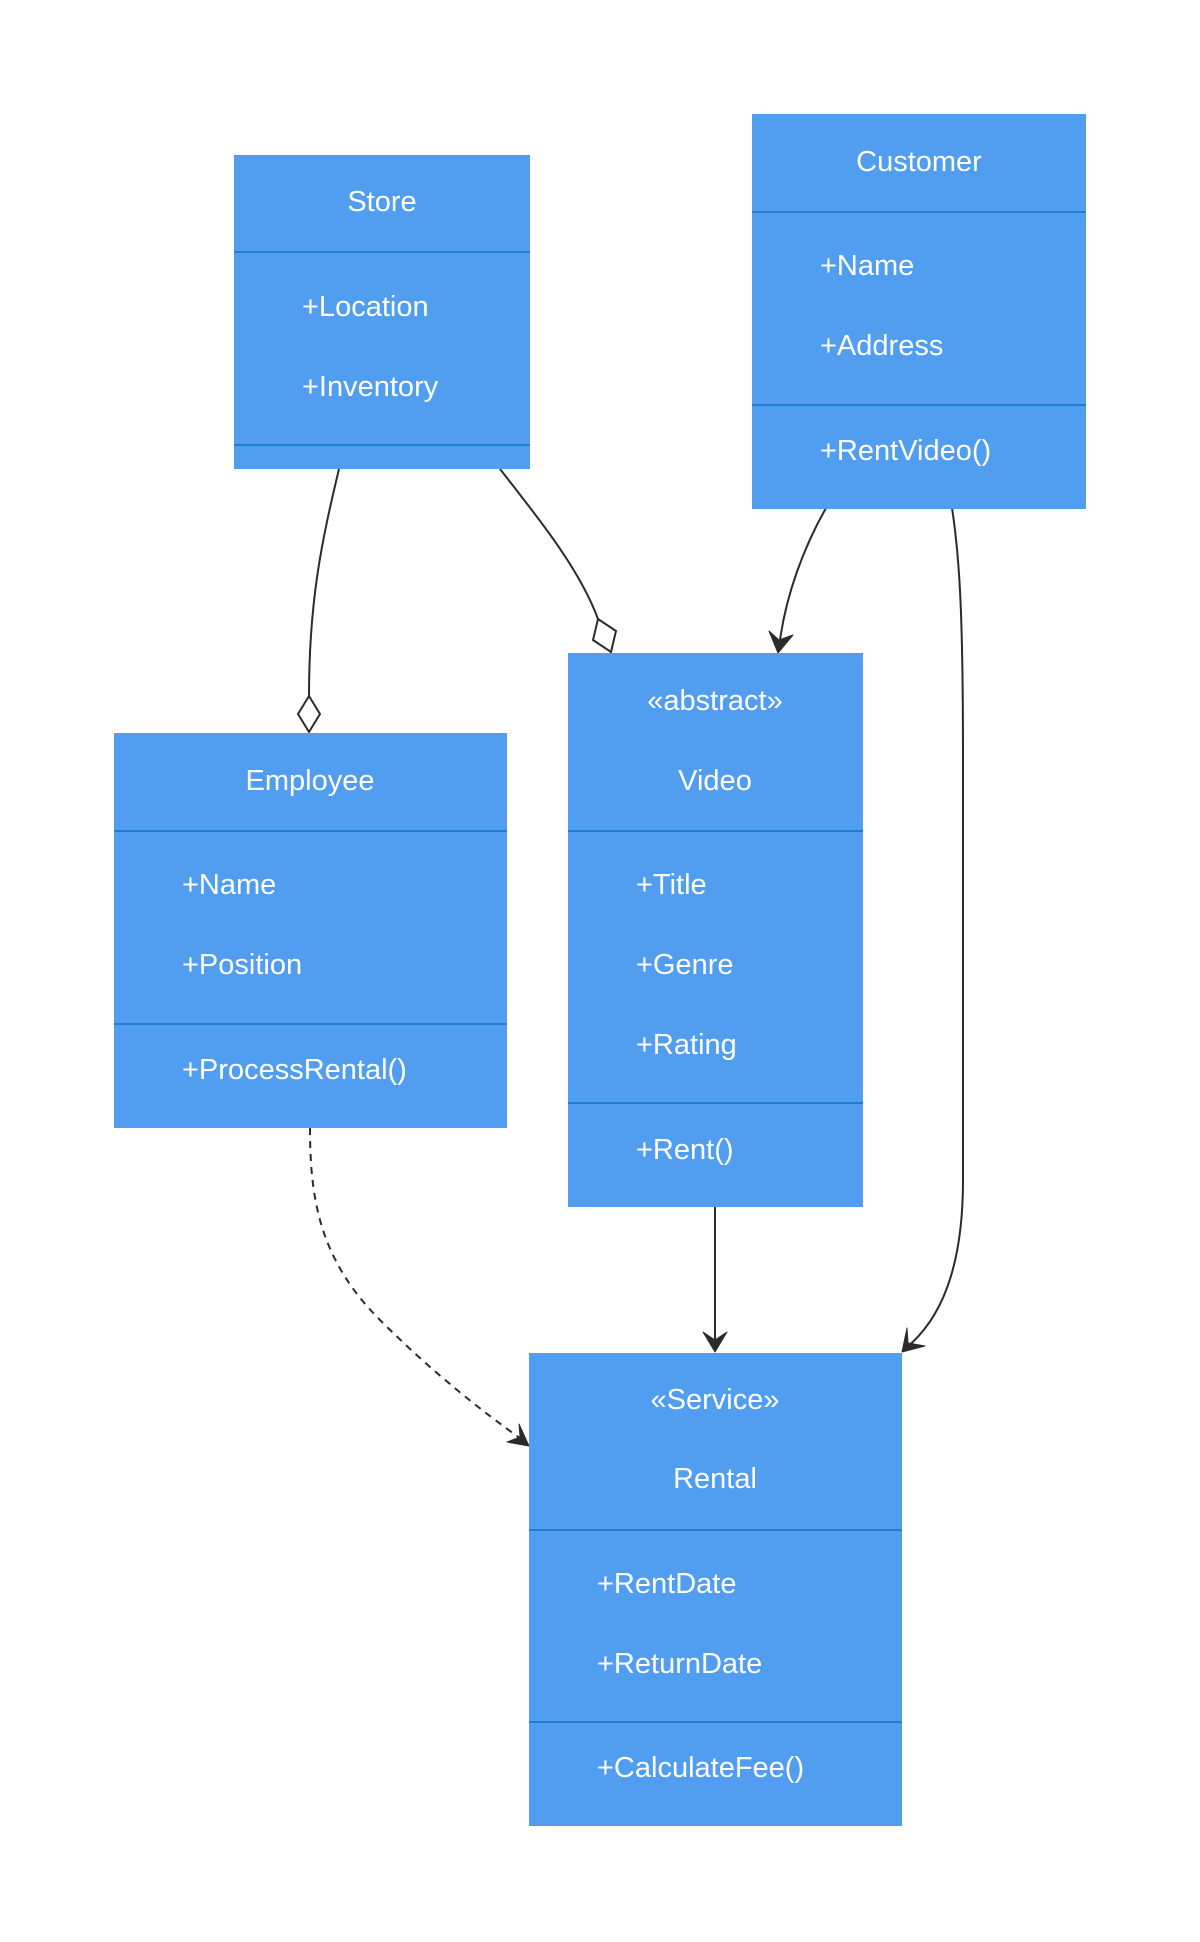 Image resolution: width=1200 pixels, height=1942 pixels. What do you see at coordinates (666, 1584) in the screenshot?
I see `attribute: +RentDate` at bounding box center [666, 1584].